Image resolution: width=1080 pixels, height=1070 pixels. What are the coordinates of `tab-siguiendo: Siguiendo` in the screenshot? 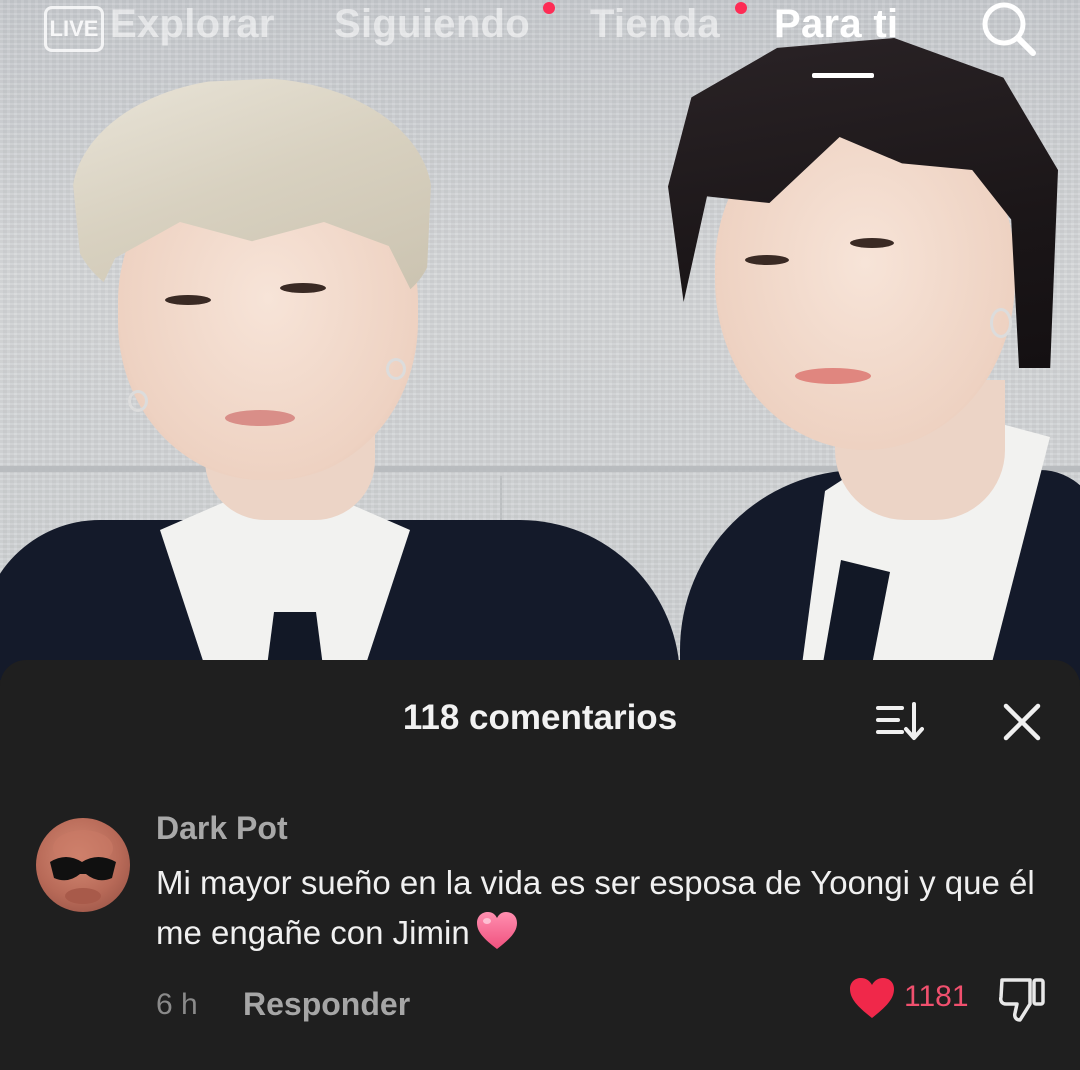 It's located at (432, 24).